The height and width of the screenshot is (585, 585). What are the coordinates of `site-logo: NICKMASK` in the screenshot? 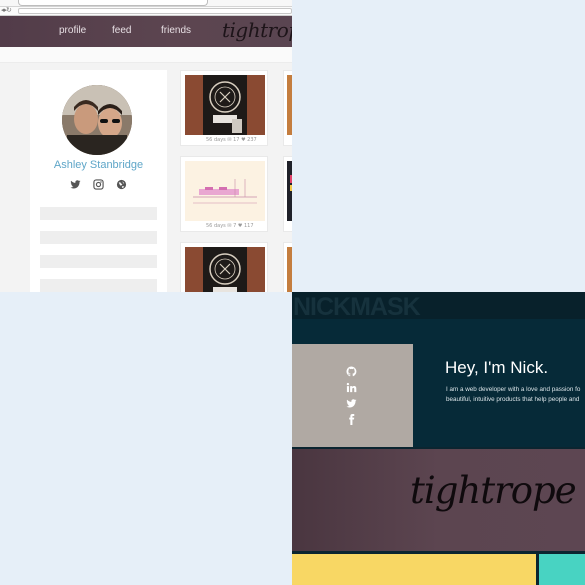 It's located at (357, 307).